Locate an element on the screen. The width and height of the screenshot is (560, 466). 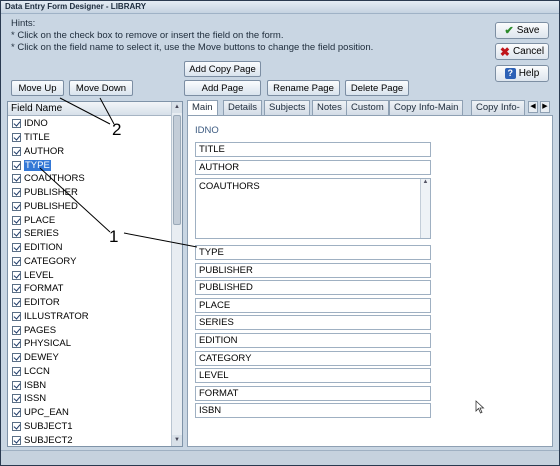
field-list-item: TYPE is located at coordinates (89, 165).